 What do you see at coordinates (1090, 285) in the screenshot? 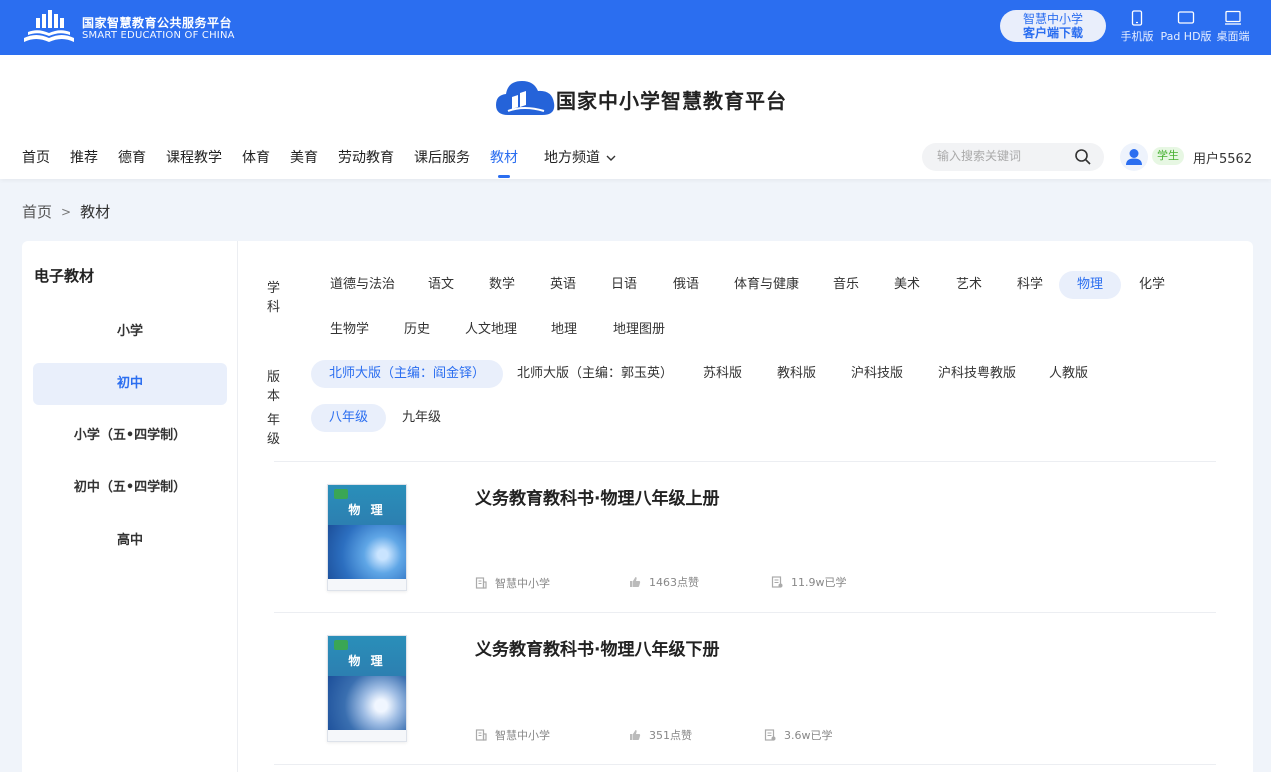
I see `subject-chip-physics: 物理` at bounding box center [1090, 285].